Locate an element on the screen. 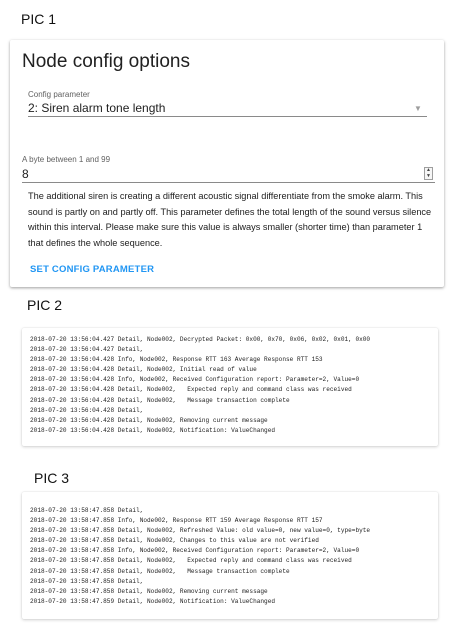  byte-value-input: 8 is located at coordinates (25, 174).